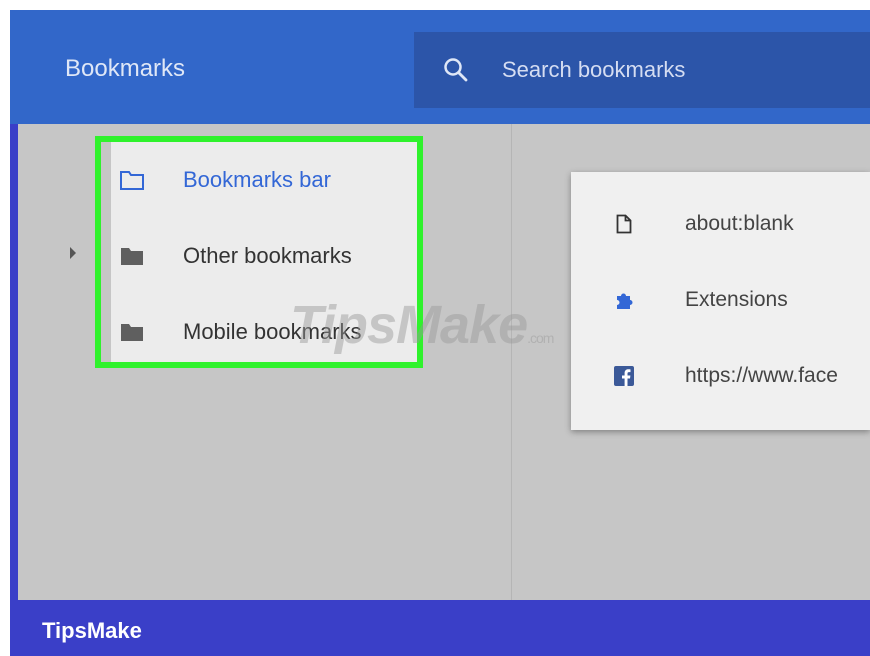 The width and height of the screenshot is (870, 656). Describe the element at coordinates (624, 224) in the screenshot. I see `page-icon` at that location.